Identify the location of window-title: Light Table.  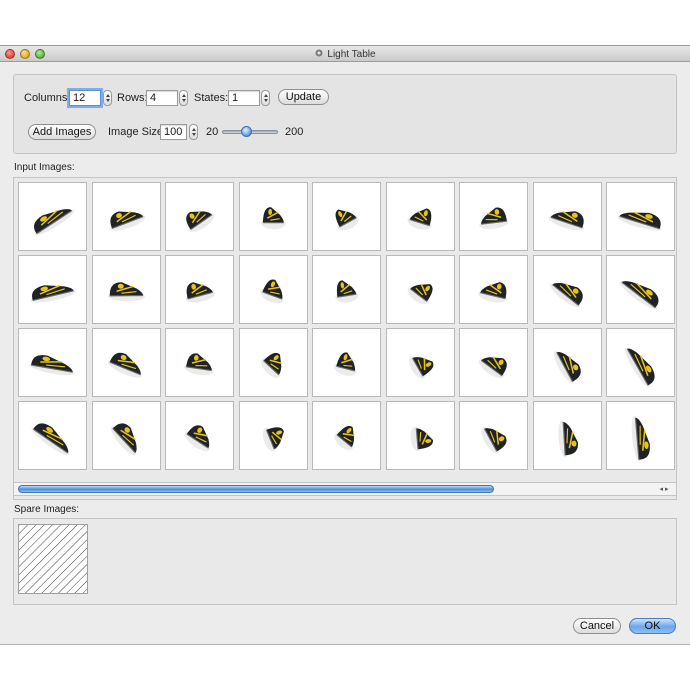
(345, 54).